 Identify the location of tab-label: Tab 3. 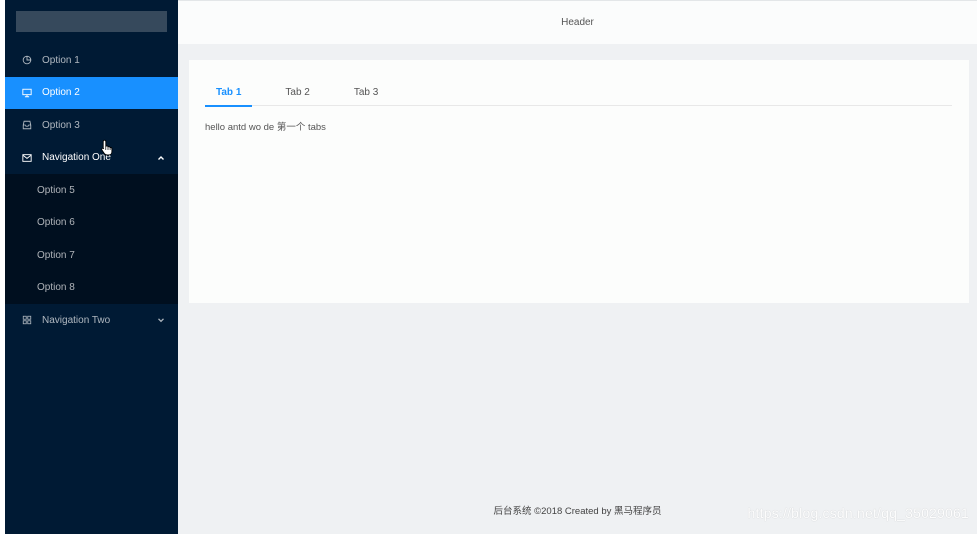
(366, 92).